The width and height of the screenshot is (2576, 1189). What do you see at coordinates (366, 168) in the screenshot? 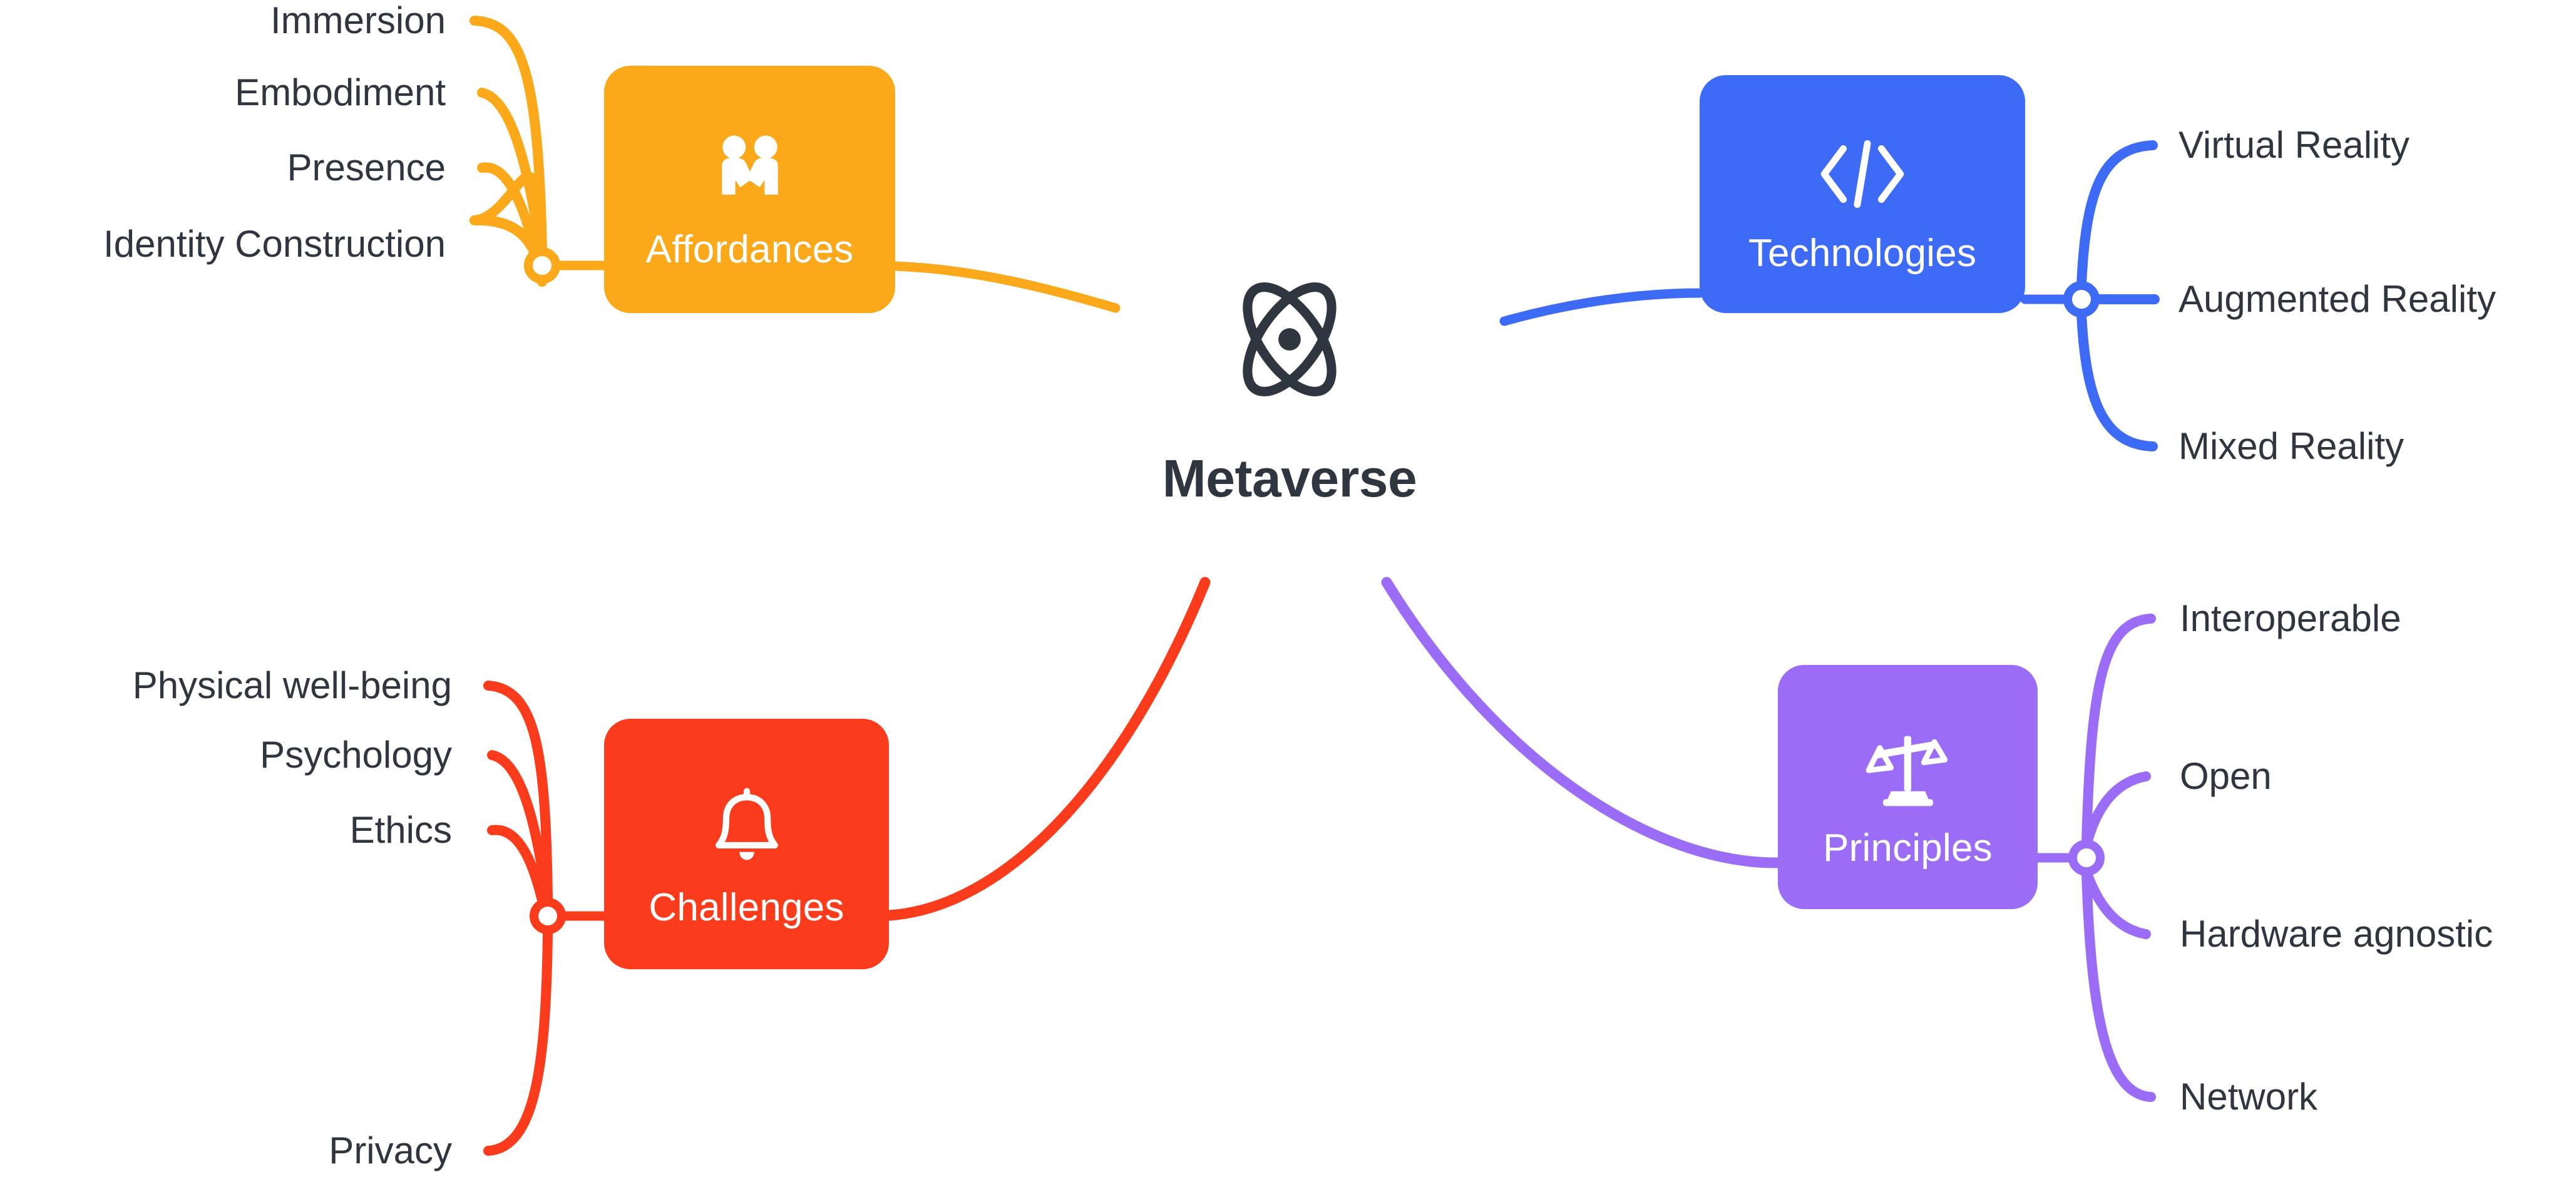
I see `leaf-label-presence: Presence` at bounding box center [366, 168].